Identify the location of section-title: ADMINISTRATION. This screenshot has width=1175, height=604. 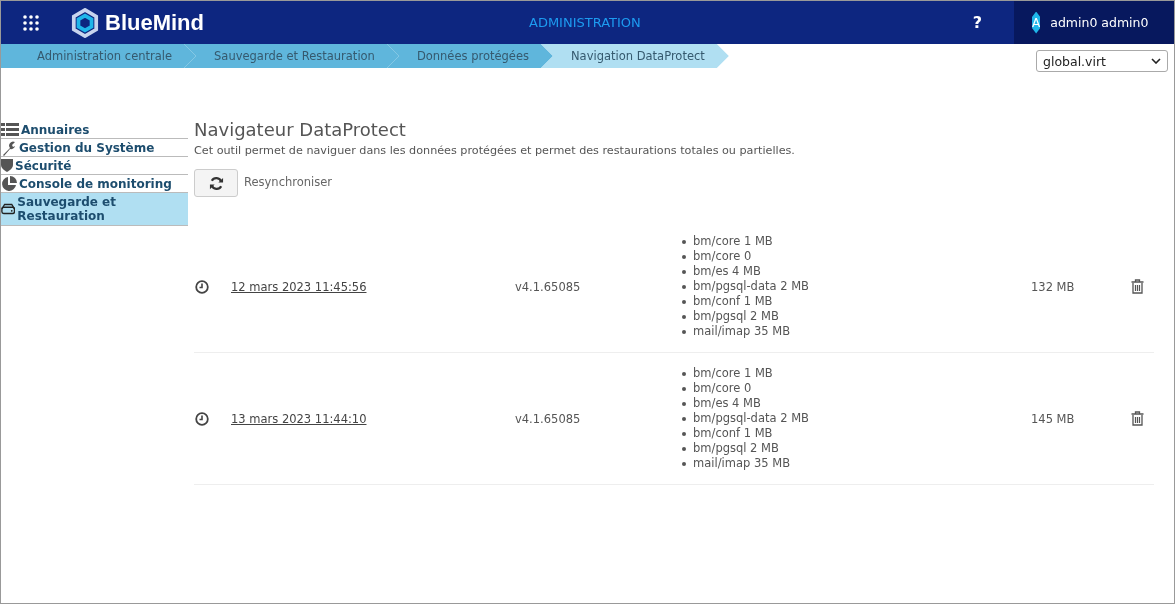
(585, 22).